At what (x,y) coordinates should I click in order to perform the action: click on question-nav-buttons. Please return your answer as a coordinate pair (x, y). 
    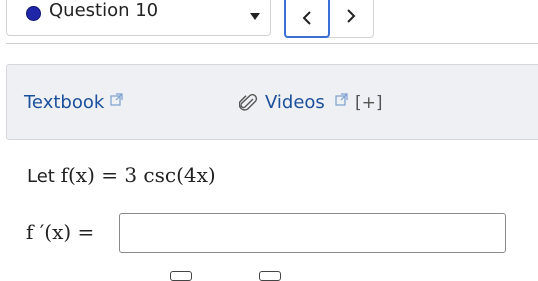
    Looking at the image, I should click on (329, 19).